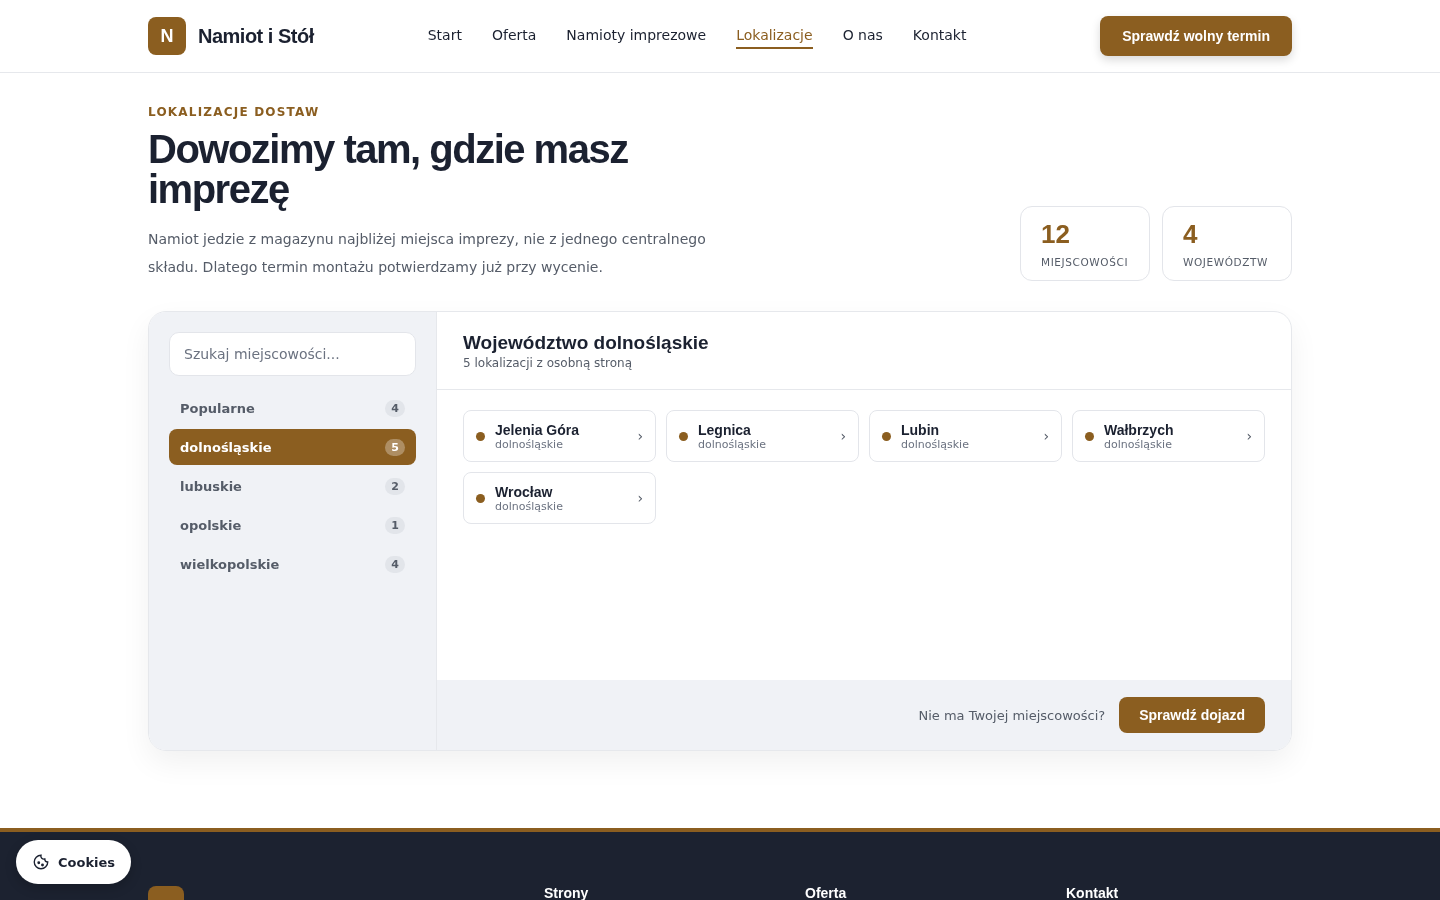  Describe the element at coordinates (921, 429) in the screenshot. I see `location-name: Lubin` at that location.